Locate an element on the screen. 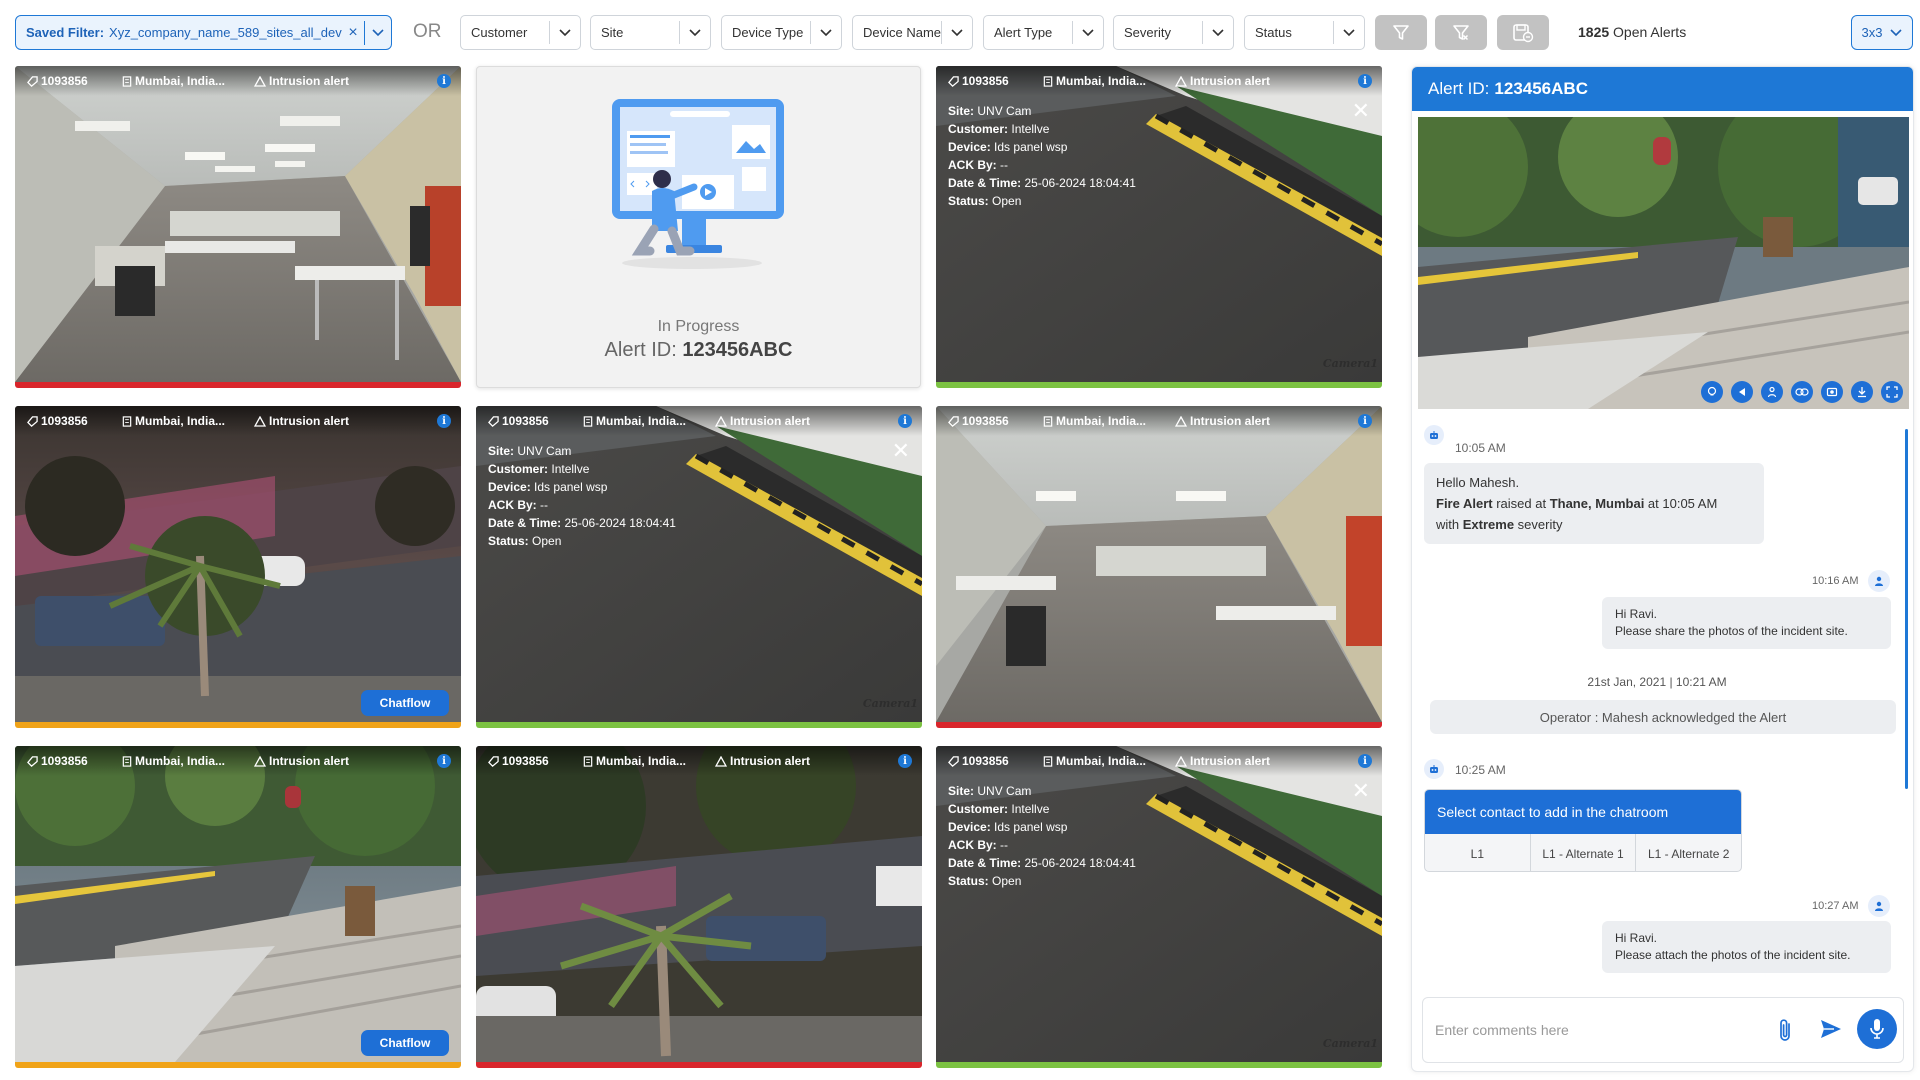 This screenshot has height=1080, width=1920. site-filter-dropdown: Site is located at coordinates (650, 32).